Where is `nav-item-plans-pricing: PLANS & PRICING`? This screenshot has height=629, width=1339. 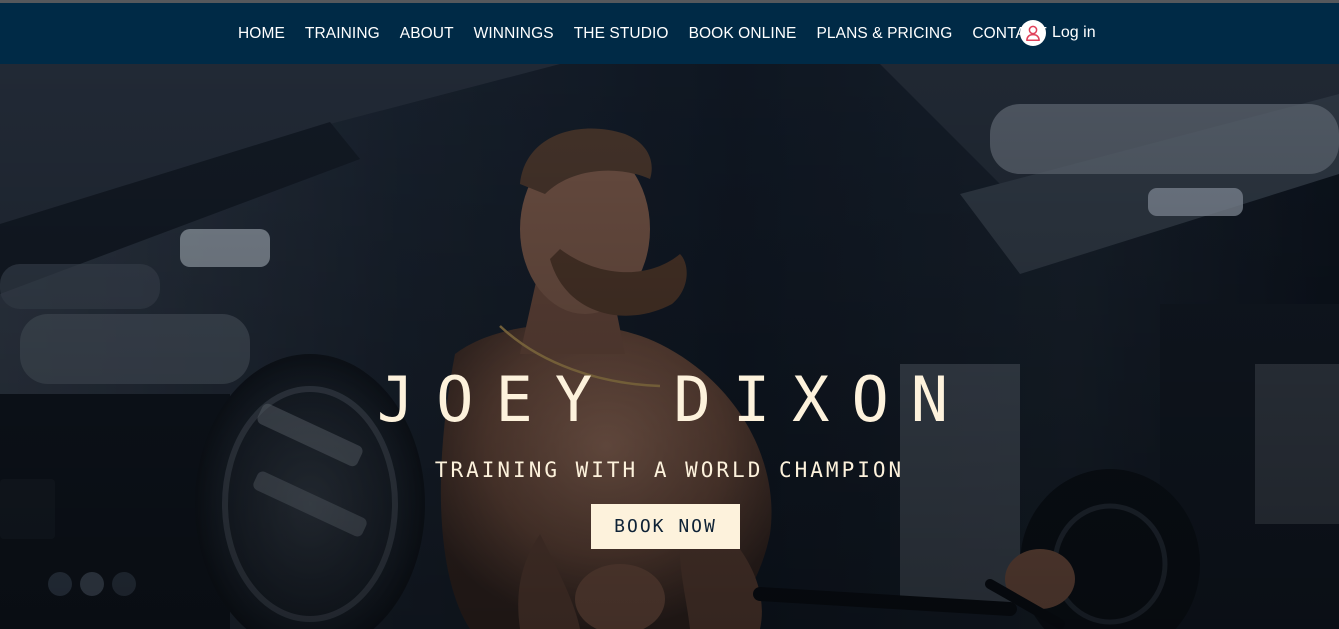
nav-item-plans-pricing: PLANS & PRICING is located at coordinates (884, 34).